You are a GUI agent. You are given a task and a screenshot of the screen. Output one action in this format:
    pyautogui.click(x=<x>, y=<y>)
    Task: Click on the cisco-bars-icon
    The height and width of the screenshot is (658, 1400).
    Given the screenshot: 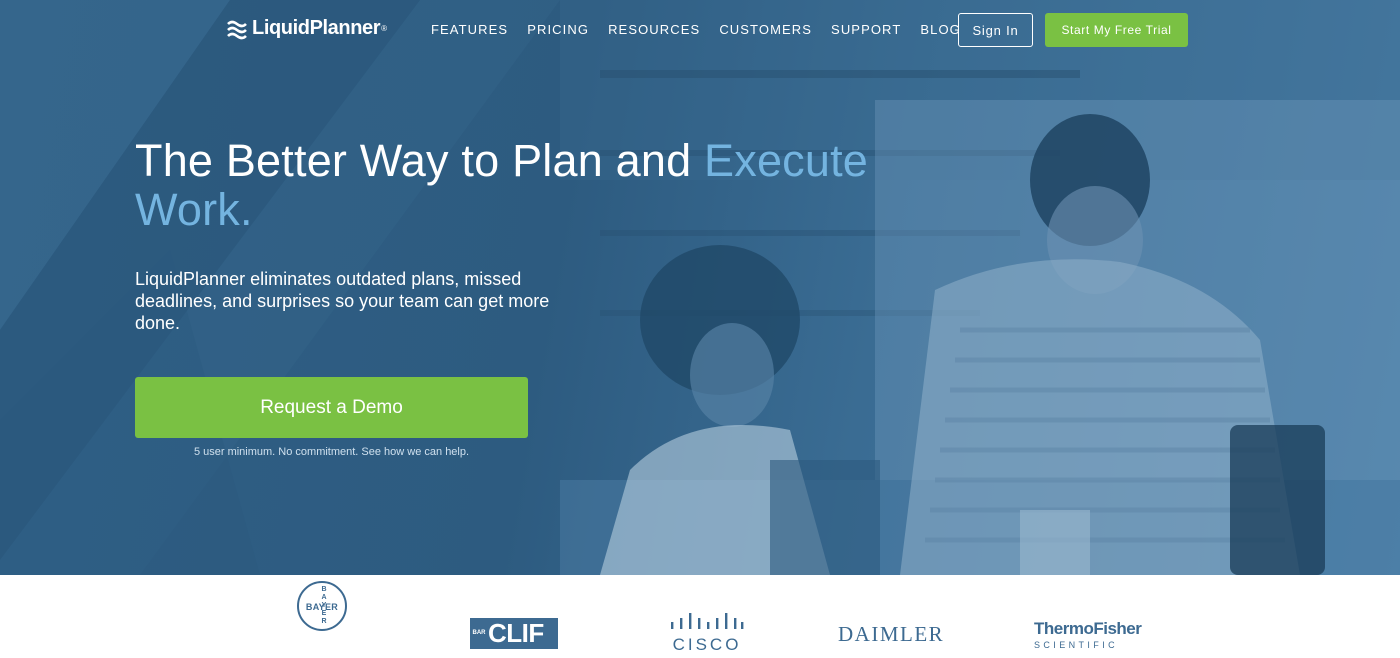 What is the action you would take?
    pyautogui.click(x=707, y=621)
    